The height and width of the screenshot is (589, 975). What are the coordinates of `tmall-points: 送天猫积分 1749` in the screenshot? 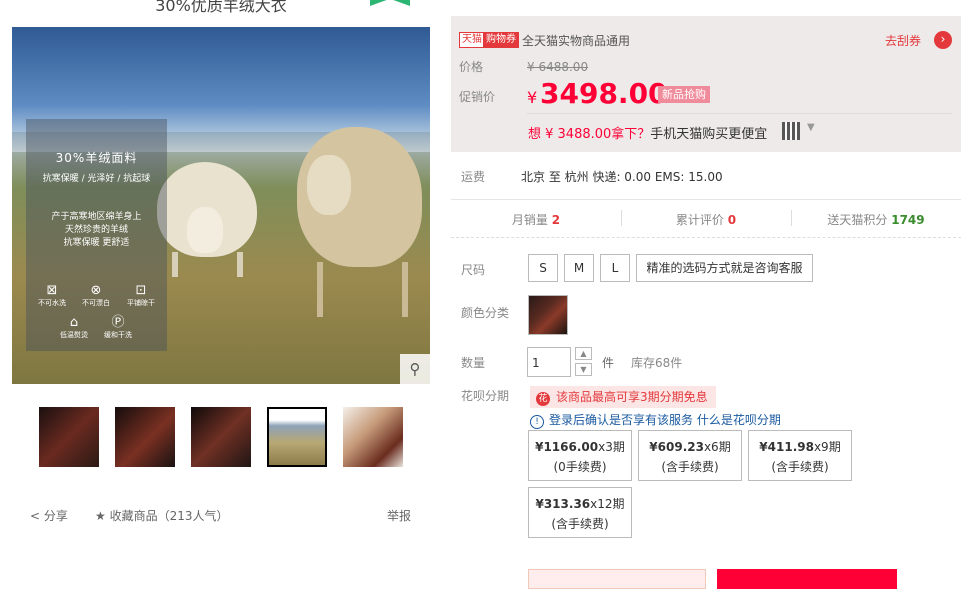 It's located at (876, 220).